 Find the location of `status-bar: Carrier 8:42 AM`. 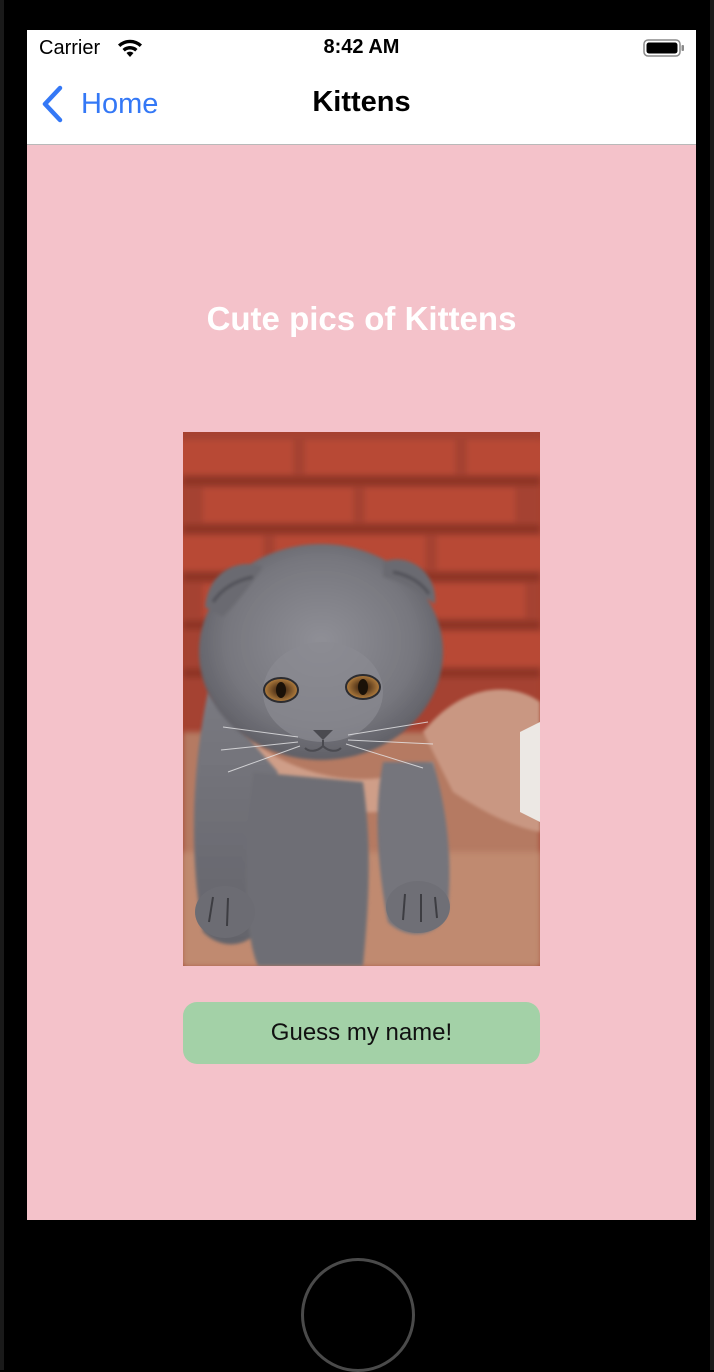

status-bar: Carrier 8:42 AM is located at coordinates (361, 49).